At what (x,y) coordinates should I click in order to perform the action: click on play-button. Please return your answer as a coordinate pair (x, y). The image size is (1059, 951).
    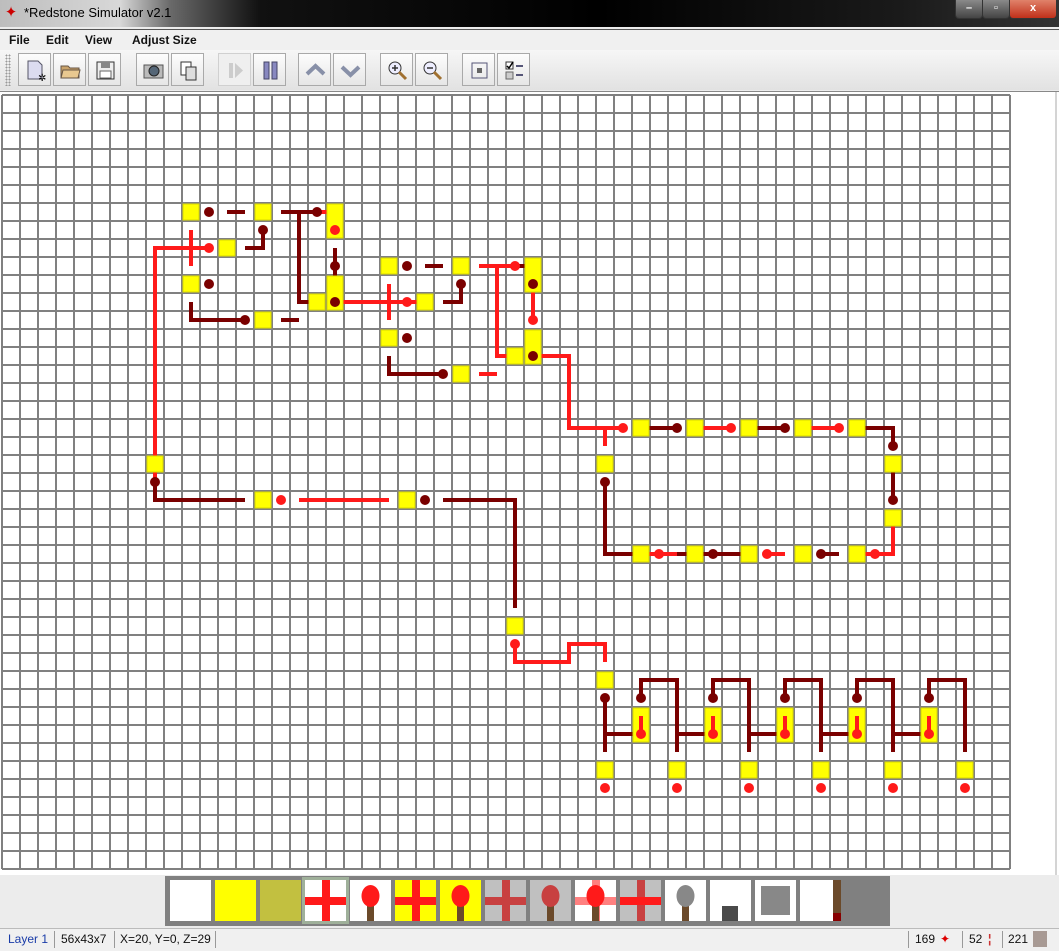
    Looking at the image, I should click on (234, 69).